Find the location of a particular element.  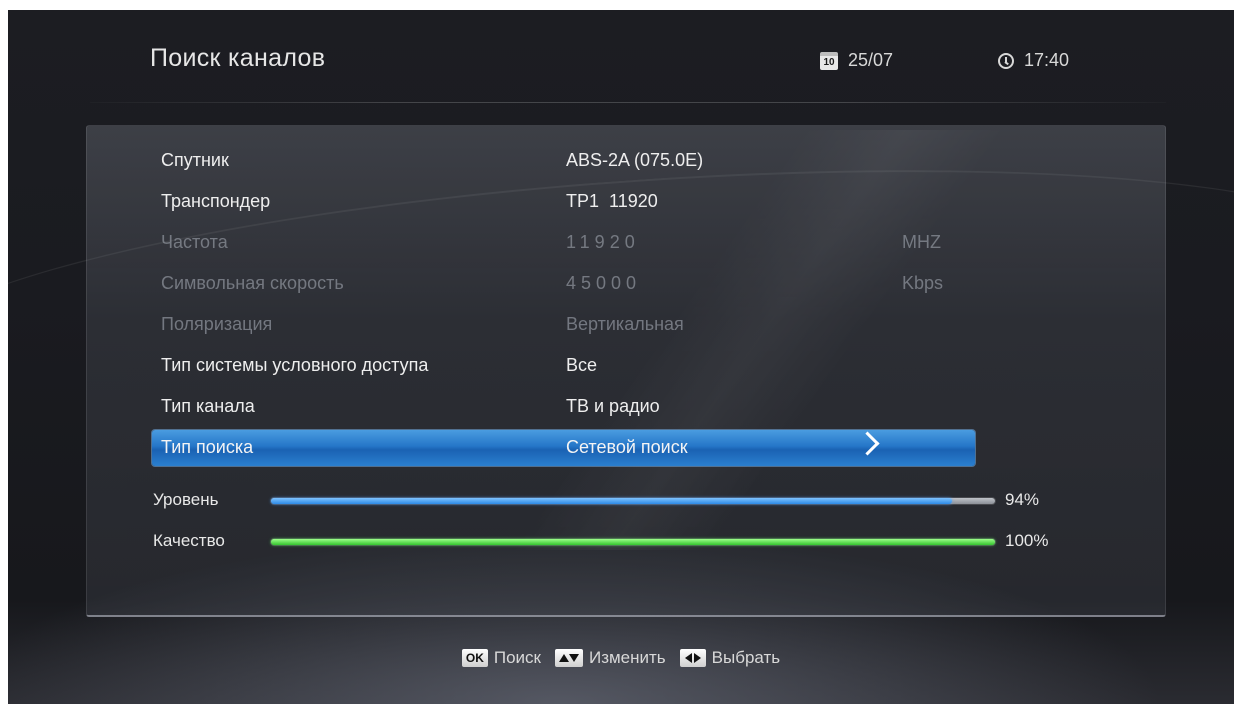

quality-bar is located at coordinates (633, 542).